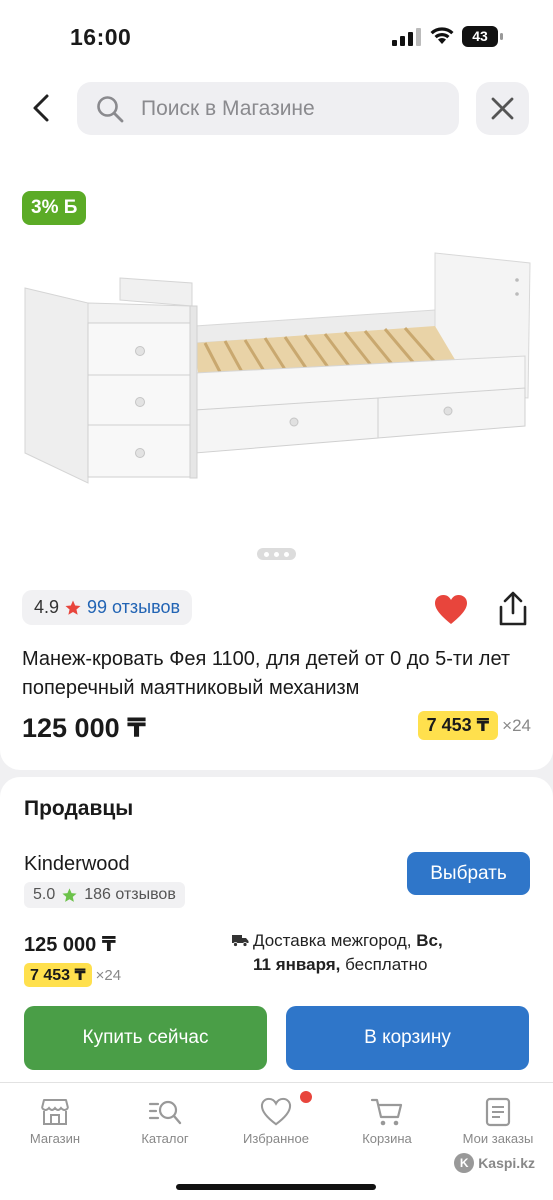 Image resolution: width=553 pixels, height=1200 pixels. I want to click on tab-favorites: Избранное, so click(276, 1126).